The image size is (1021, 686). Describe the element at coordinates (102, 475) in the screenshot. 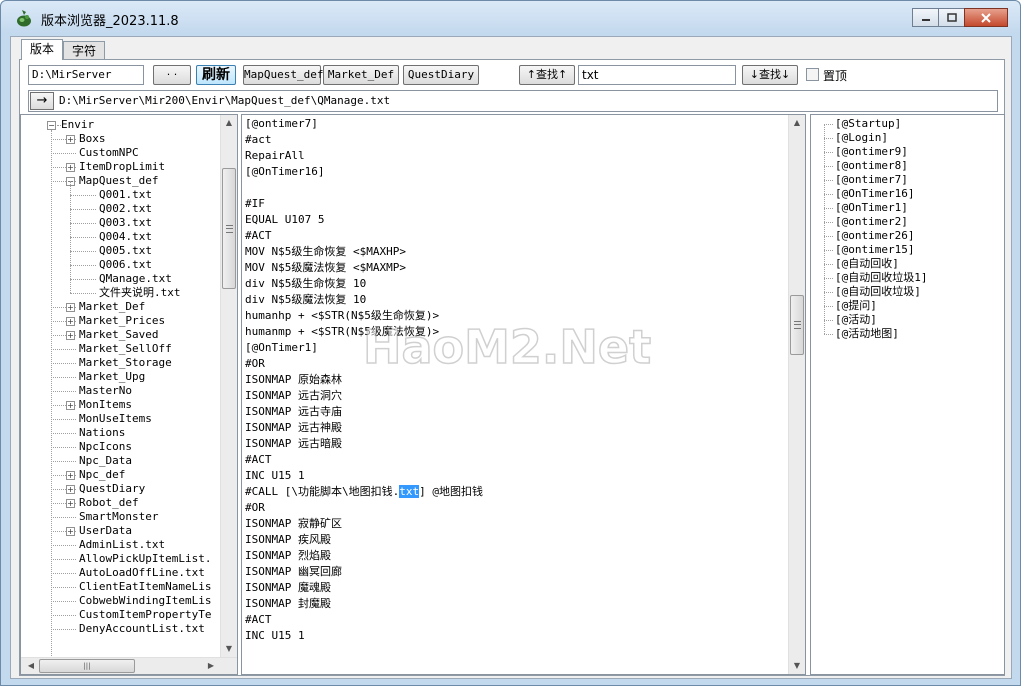

I see `tree-folder-item: Npc_def` at that location.